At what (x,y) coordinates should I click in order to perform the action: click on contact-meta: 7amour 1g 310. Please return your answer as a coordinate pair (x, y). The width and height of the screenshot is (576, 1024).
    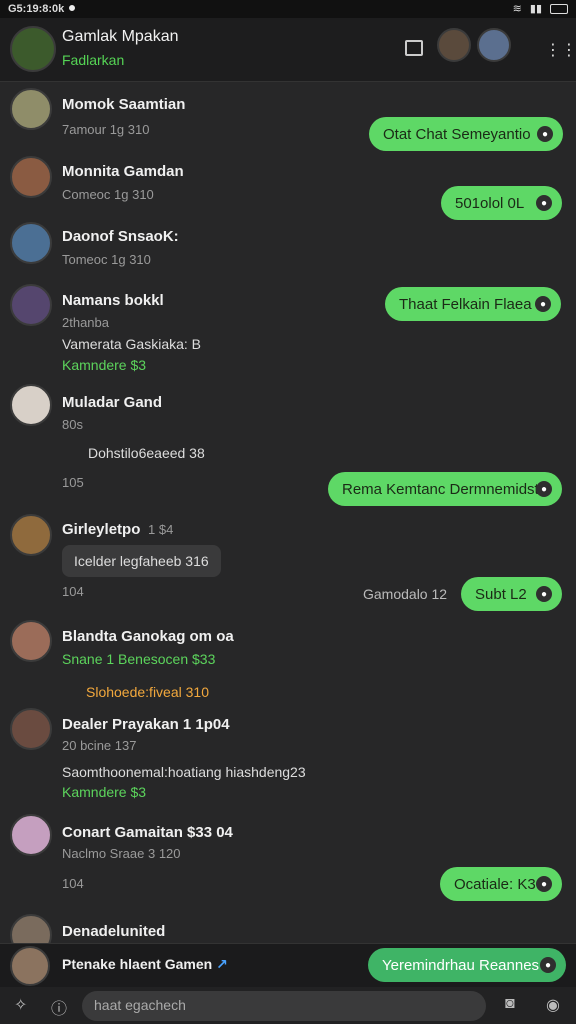
    Looking at the image, I should click on (106, 129).